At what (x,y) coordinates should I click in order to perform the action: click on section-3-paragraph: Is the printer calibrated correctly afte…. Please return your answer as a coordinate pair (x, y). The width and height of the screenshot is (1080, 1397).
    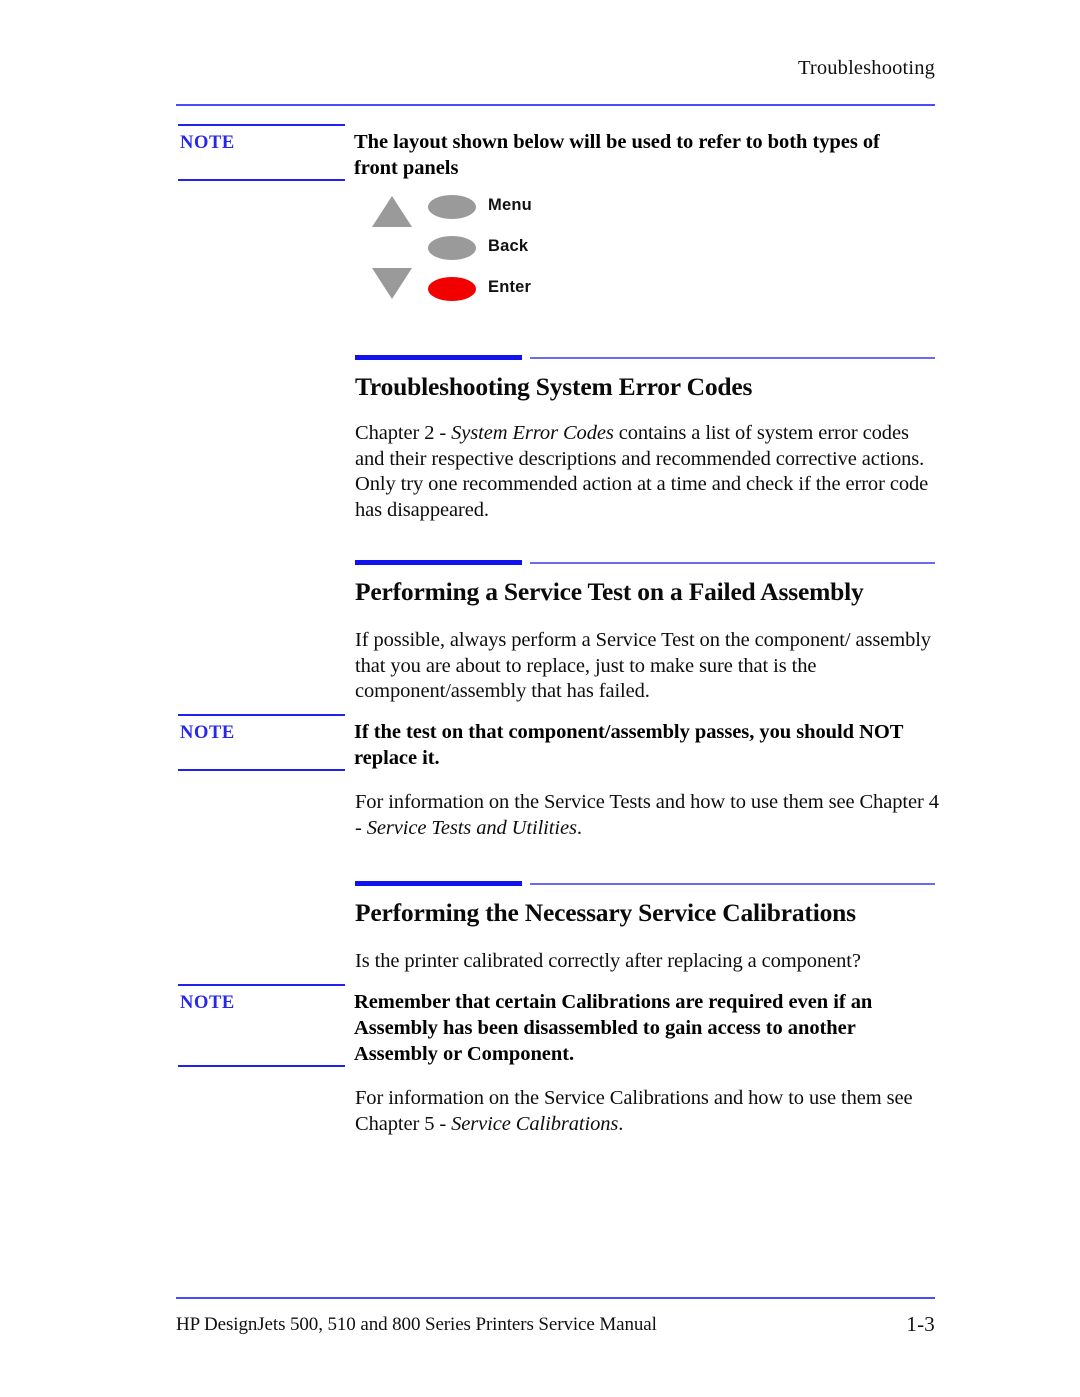
    Looking at the image, I should click on (608, 961).